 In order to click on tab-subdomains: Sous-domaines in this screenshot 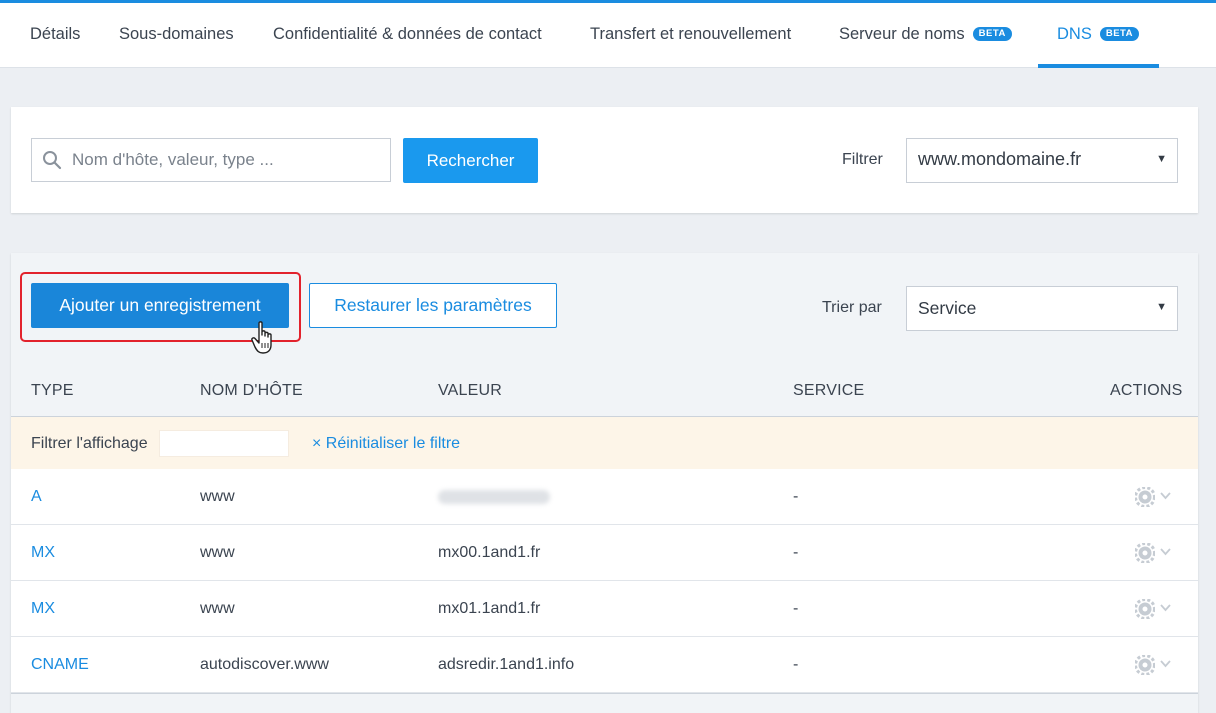, I will do `click(176, 35)`.